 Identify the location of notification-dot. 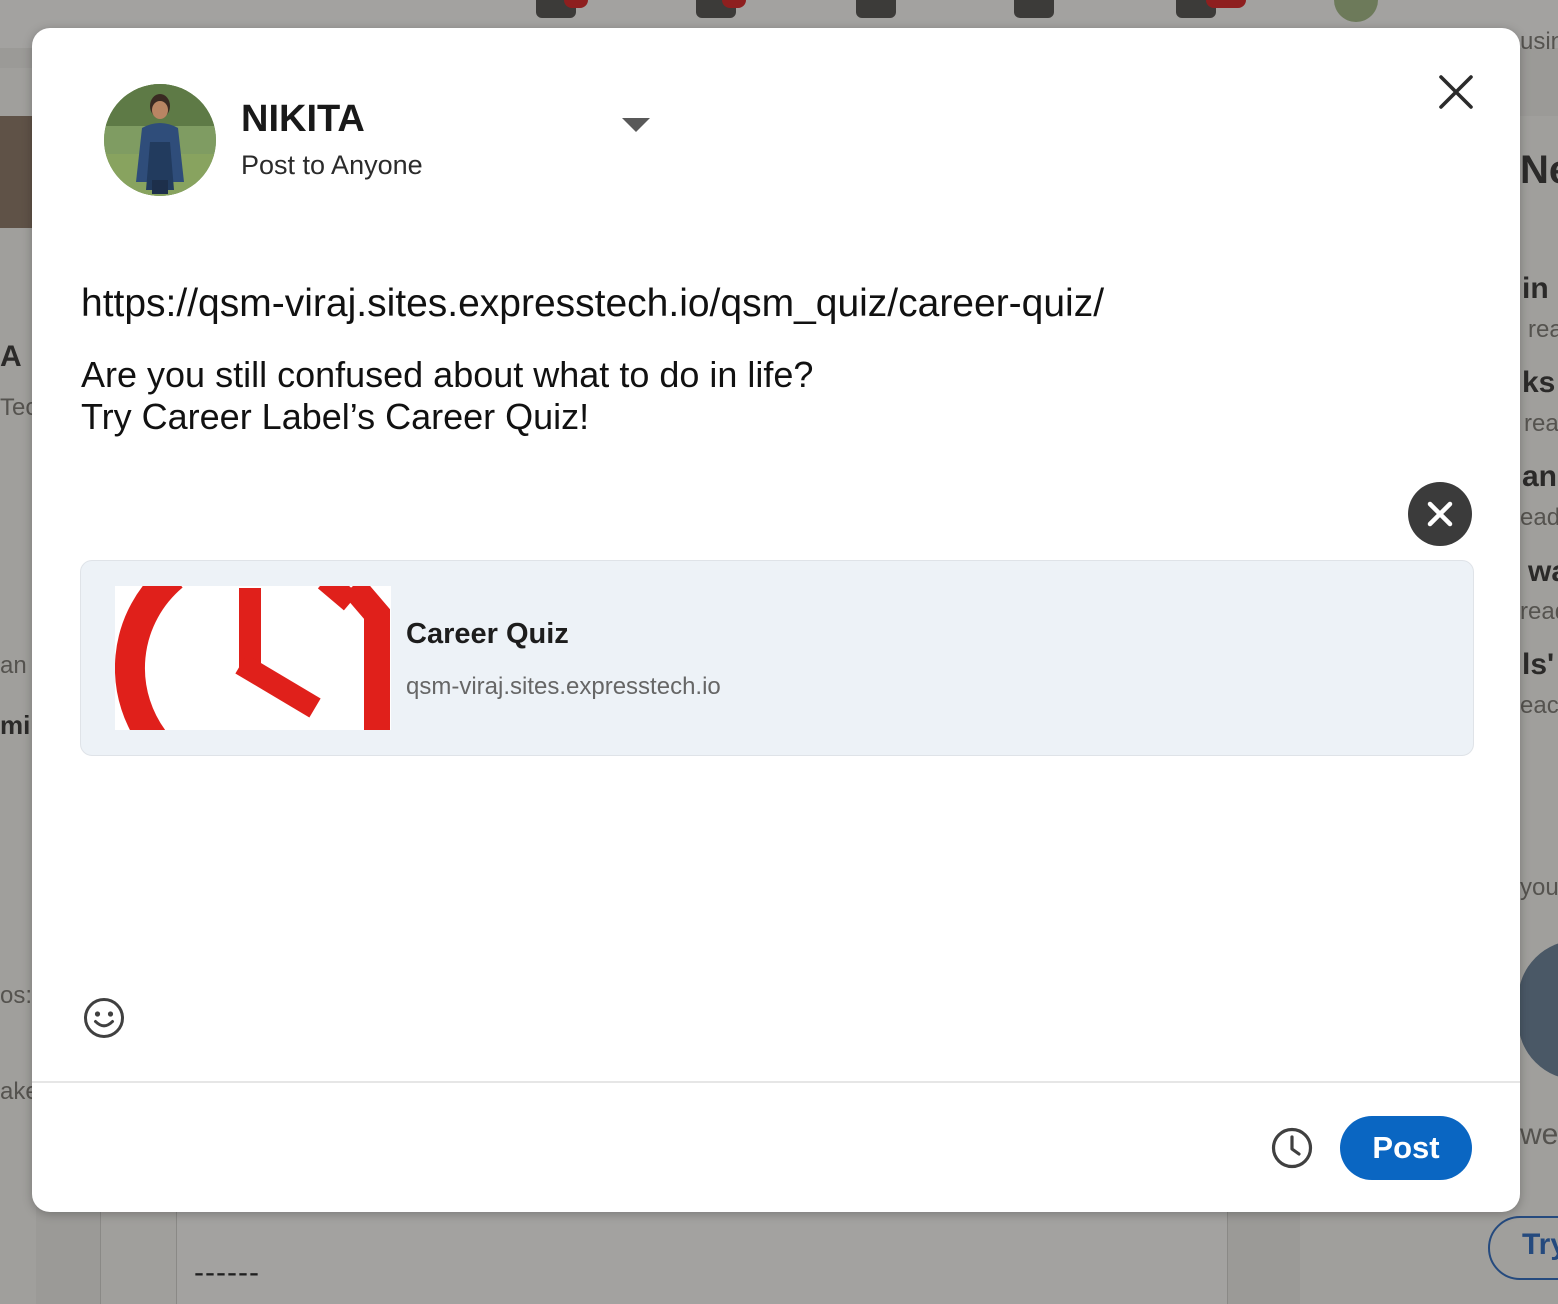
(1226, 4).